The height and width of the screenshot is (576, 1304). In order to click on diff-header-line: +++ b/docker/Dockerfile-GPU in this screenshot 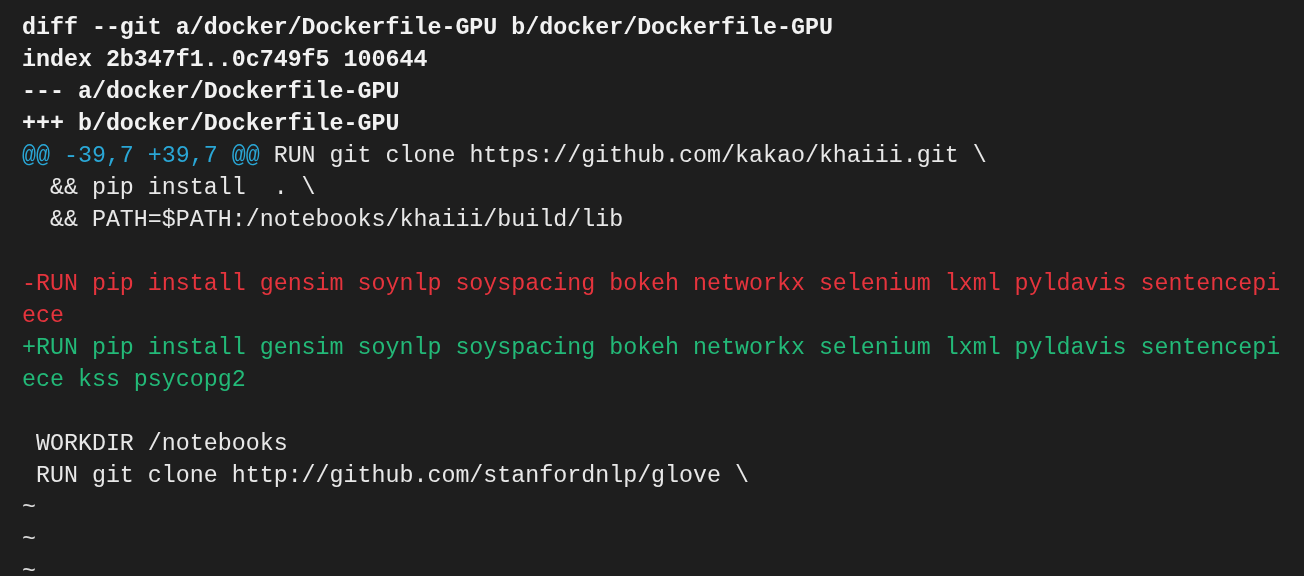, I will do `click(211, 124)`.